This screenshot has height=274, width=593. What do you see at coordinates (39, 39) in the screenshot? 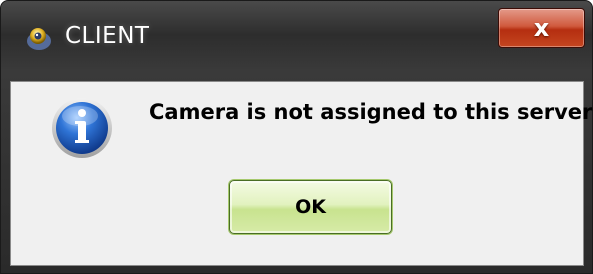
I see `app-camera-icon` at bounding box center [39, 39].